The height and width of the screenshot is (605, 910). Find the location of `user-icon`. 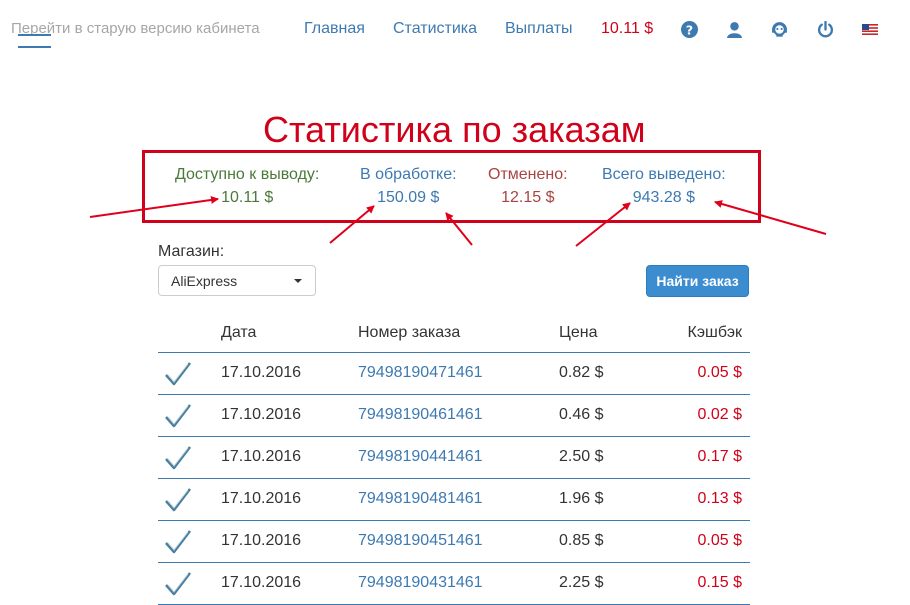

user-icon is located at coordinates (734, 29).